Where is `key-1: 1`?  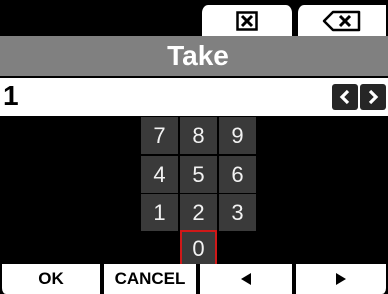
key-1: 1 is located at coordinates (159, 212).